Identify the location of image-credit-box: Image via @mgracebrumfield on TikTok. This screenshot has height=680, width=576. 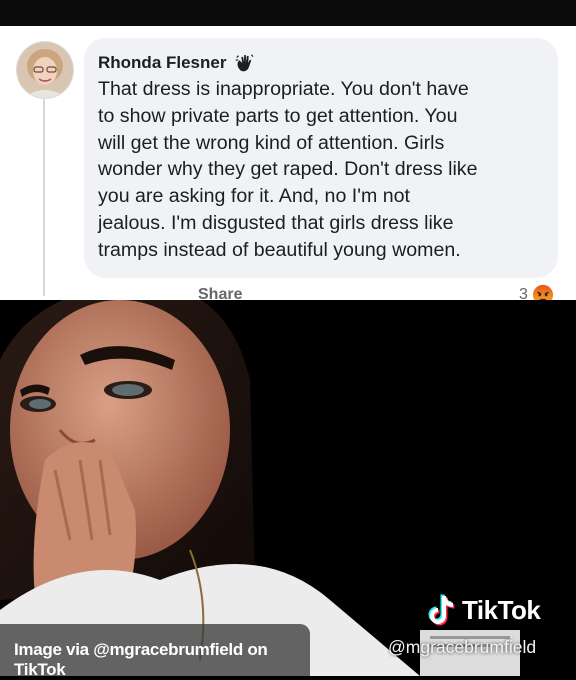
(155, 651).